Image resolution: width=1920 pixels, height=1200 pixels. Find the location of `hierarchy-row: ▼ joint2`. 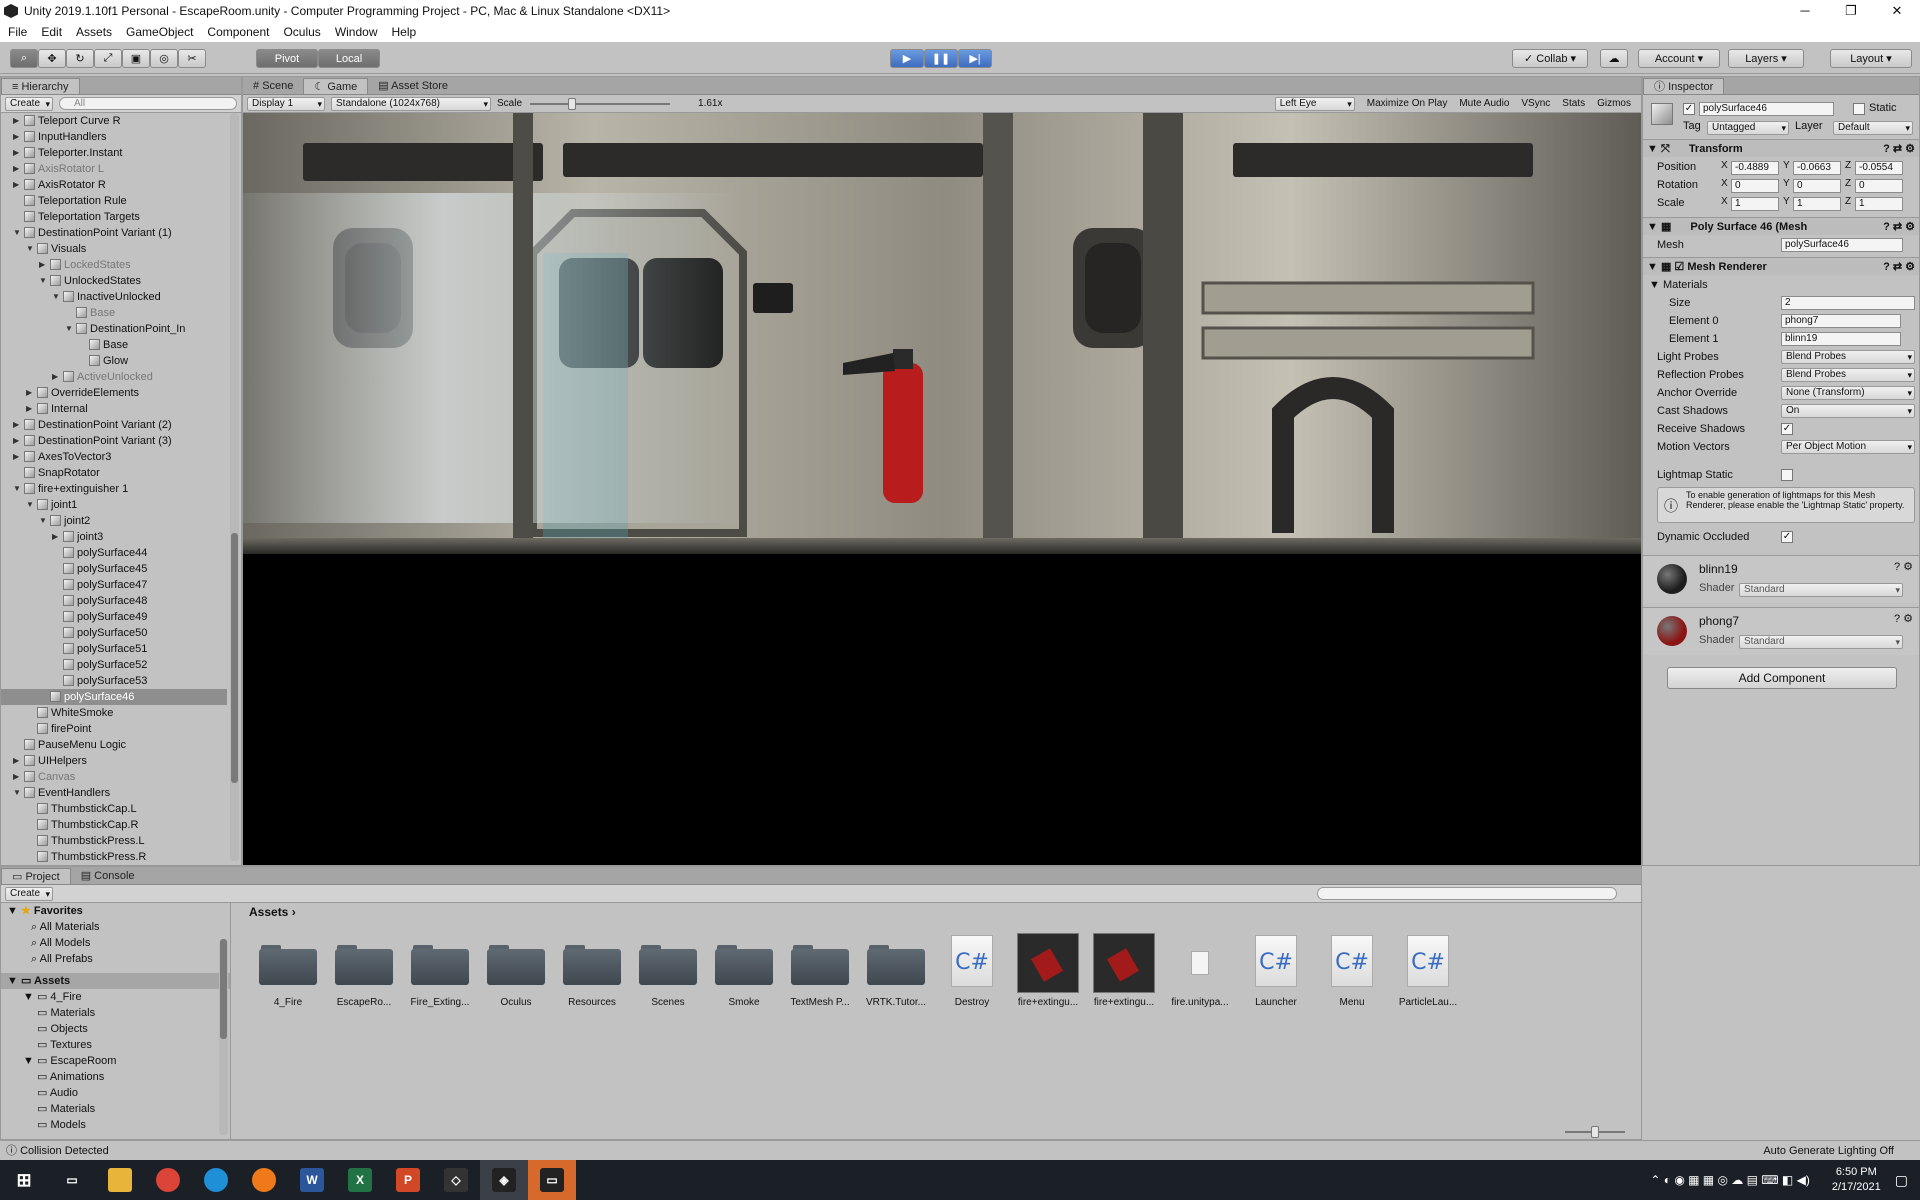

hierarchy-row: ▼ joint2 is located at coordinates (114, 521).